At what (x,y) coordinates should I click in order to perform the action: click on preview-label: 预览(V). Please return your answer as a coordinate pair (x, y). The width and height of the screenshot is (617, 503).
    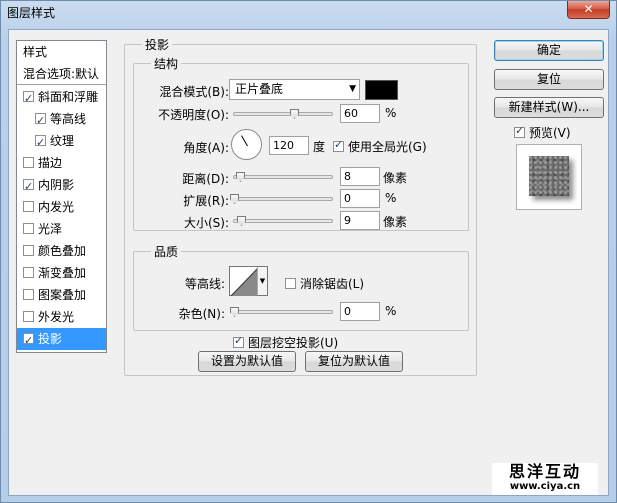
    Looking at the image, I should click on (550, 133).